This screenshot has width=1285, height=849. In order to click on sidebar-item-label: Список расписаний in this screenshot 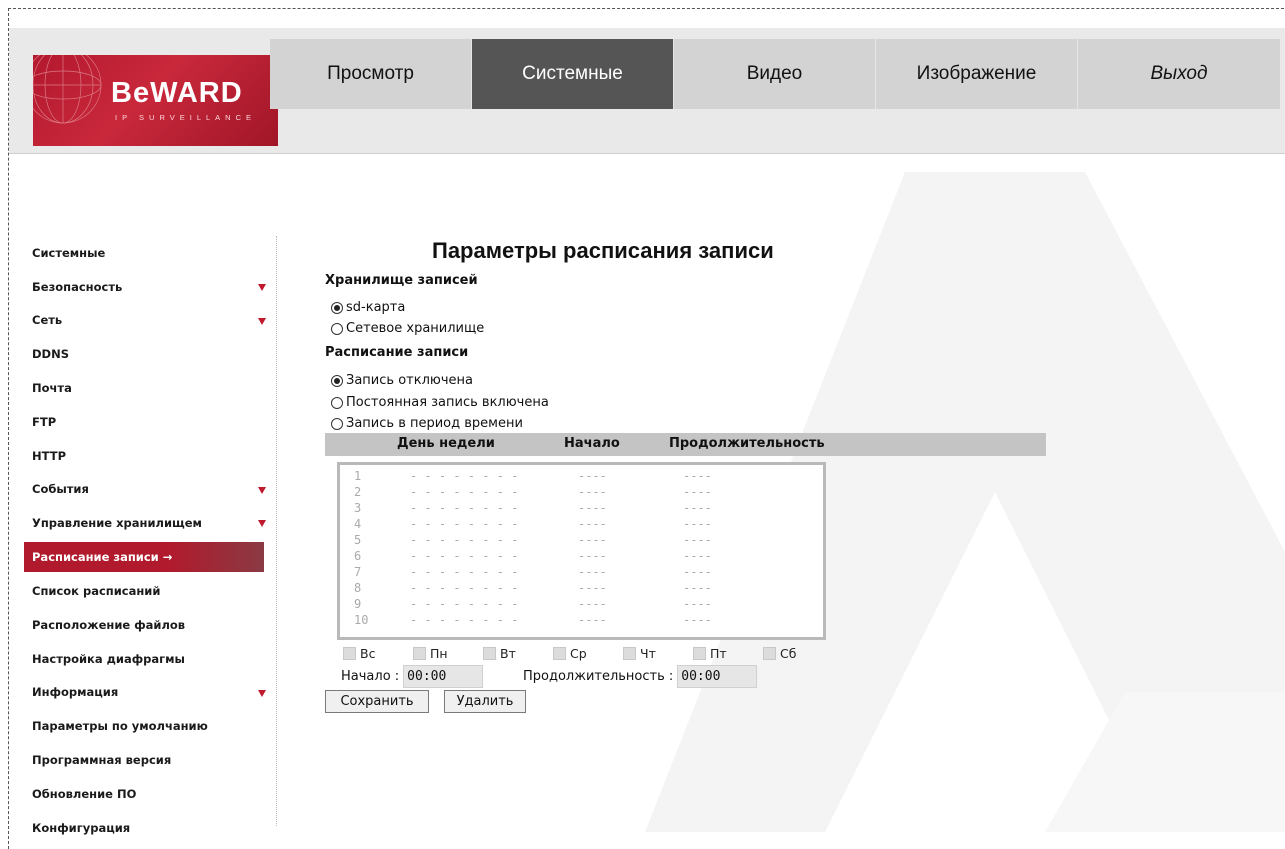, I will do `click(96, 591)`.